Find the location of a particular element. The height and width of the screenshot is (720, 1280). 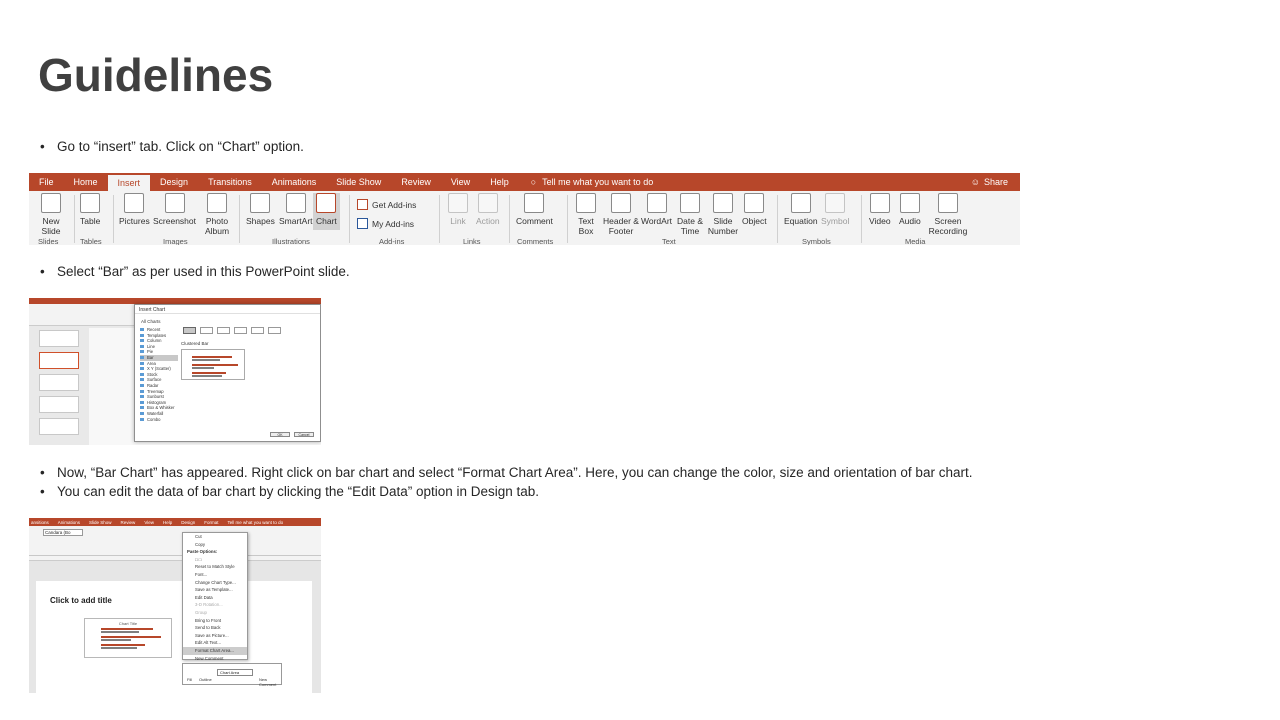

3d-clustered-bar-icon is located at coordinates (240, 330).